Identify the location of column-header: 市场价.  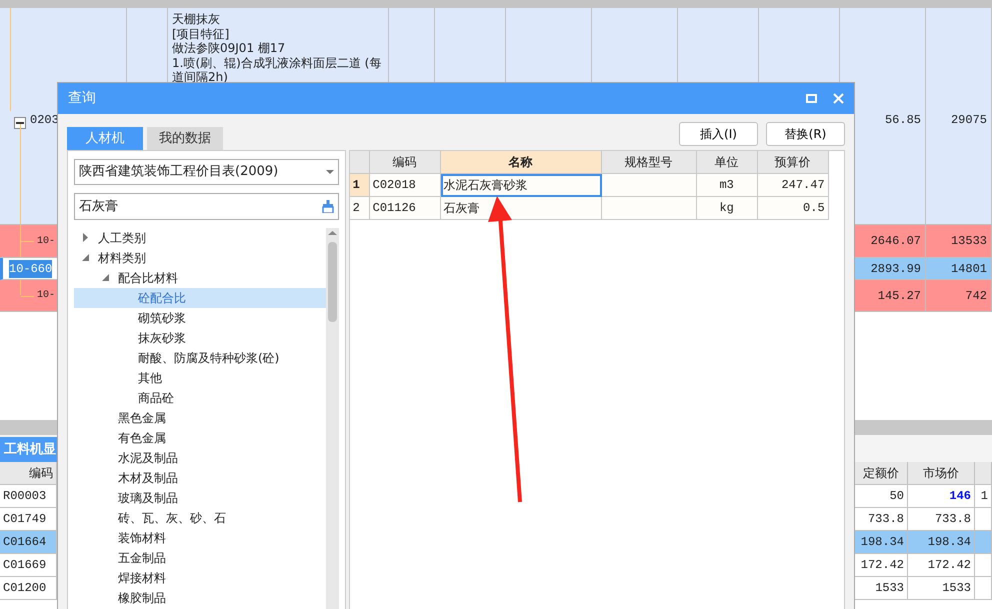
(941, 473).